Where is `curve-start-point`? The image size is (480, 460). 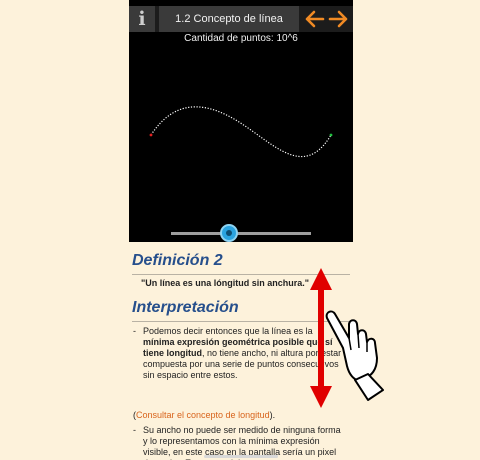 curve-start-point is located at coordinates (151, 135).